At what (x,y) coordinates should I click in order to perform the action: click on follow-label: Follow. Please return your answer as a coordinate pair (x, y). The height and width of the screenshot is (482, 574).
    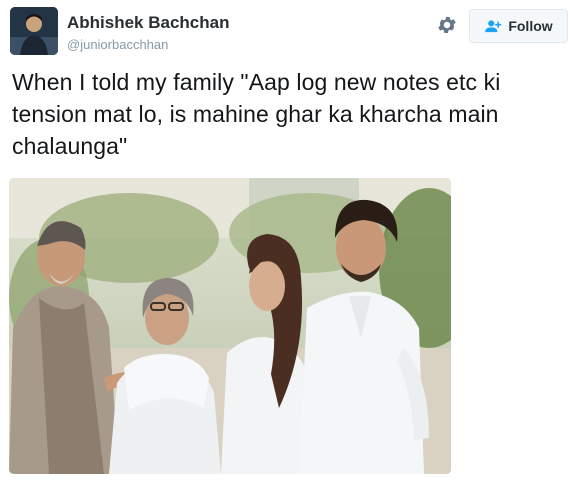
    Looking at the image, I should click on (530, 26).